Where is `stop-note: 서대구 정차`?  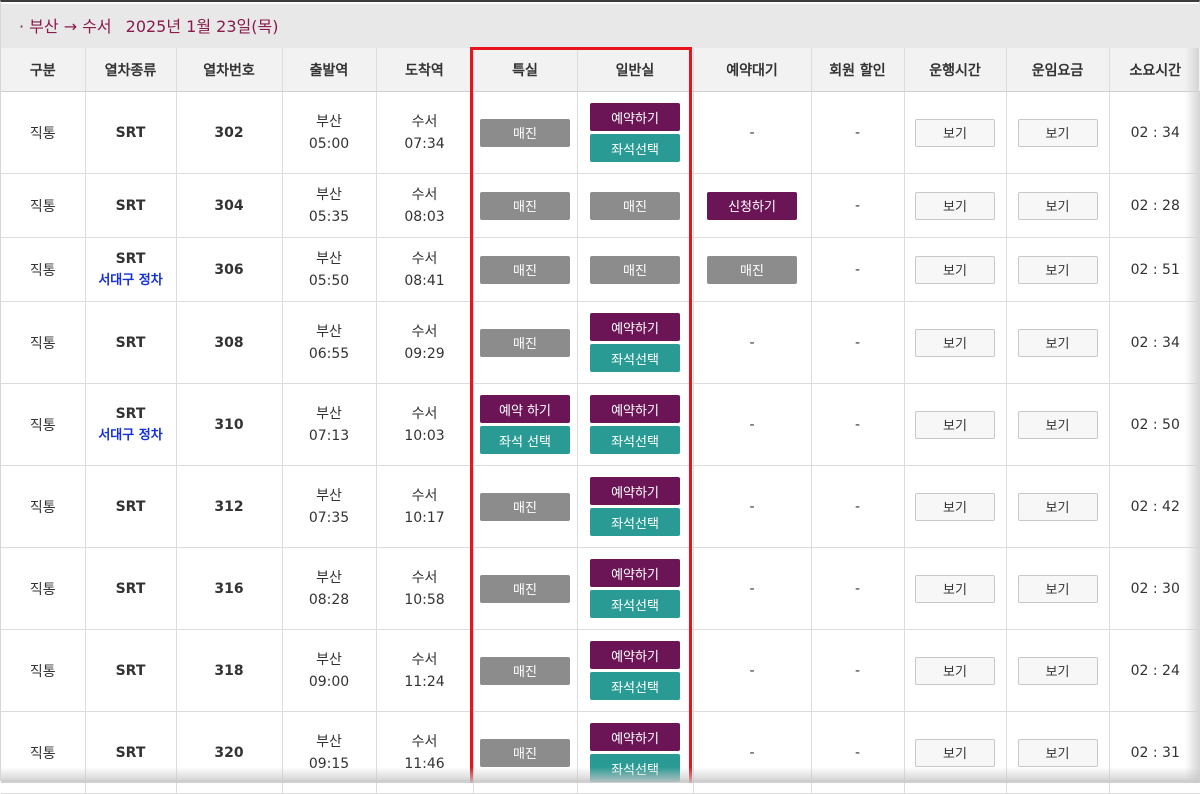 stop-note: 서대구 정차 is located at coordinates (130, 280).